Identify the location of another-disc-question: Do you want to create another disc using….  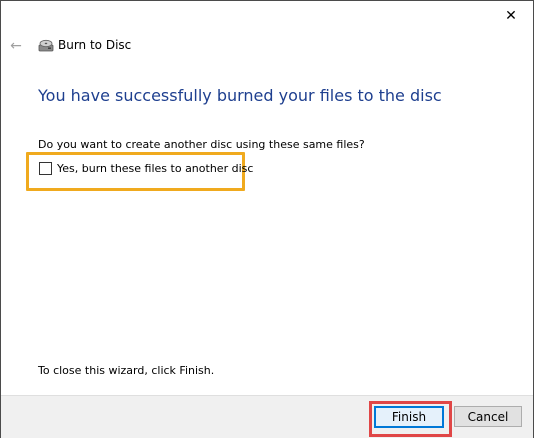
(201, 144).